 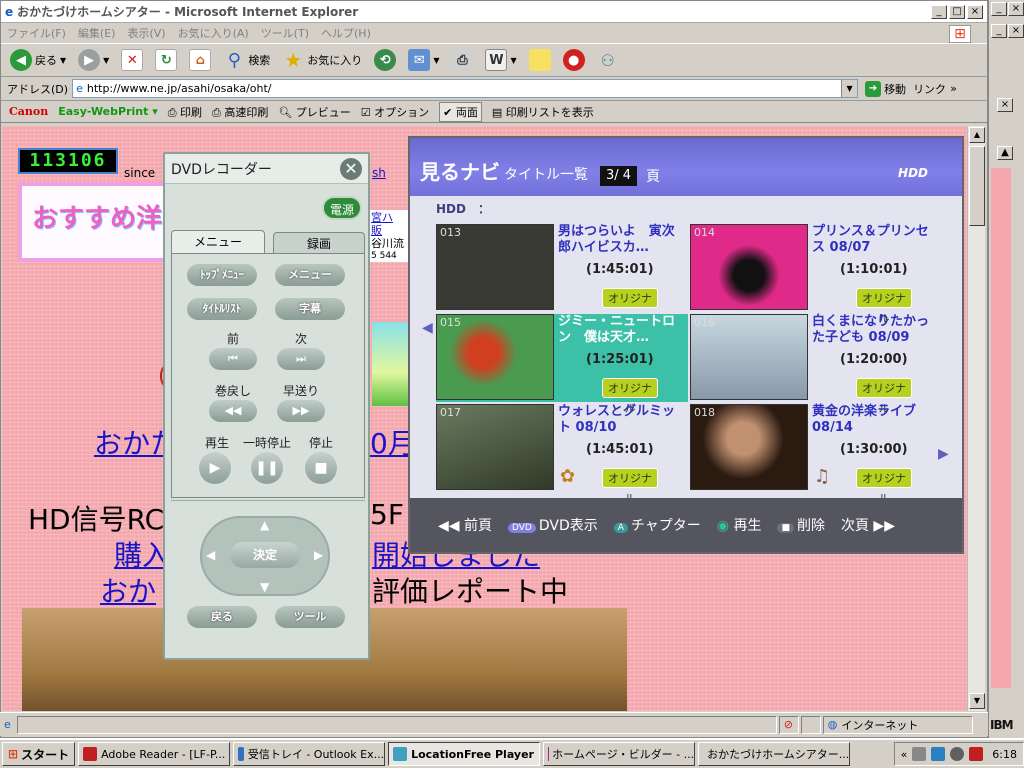 I want to click on search-button: ⚲ 検索, so click(x=246, y=60).